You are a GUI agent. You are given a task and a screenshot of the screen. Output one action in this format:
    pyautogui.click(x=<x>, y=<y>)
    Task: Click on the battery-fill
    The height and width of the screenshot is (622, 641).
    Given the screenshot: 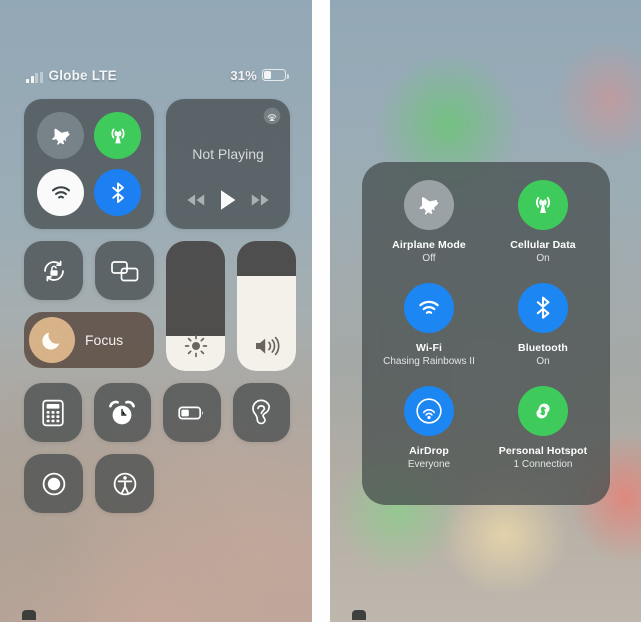 What is the action you would take?
    pyautogui.click(x=268, y=75)
    